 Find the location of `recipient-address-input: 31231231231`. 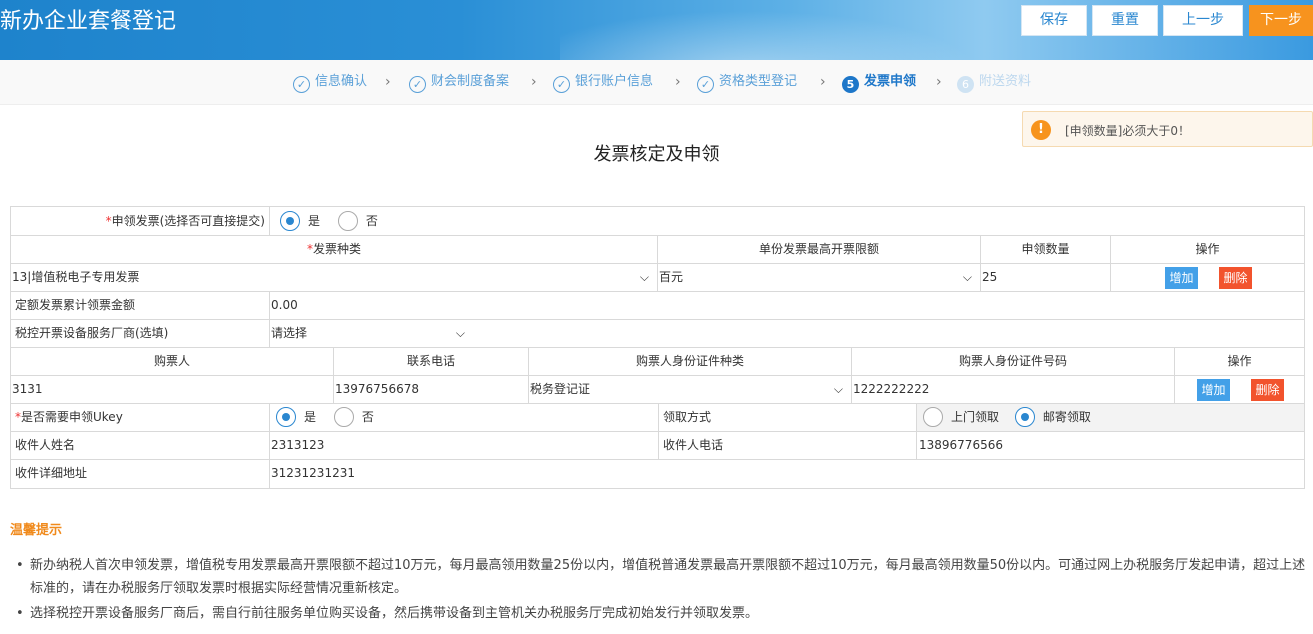

recipient-address-input: 31231231231 is located at coordinates (787, 474).